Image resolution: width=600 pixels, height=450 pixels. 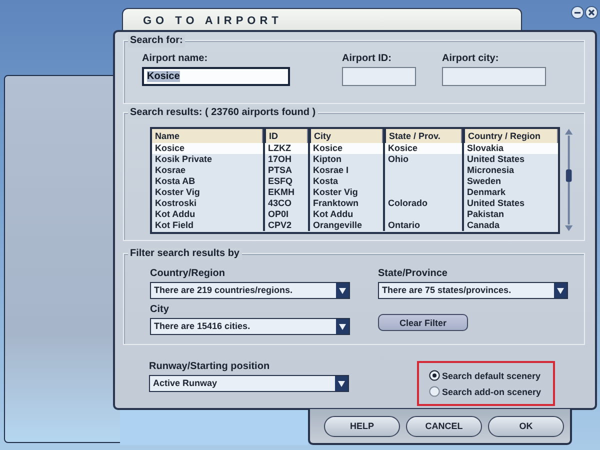 I want to click on table-cell: ESFQ, so click(x=285, y=181).